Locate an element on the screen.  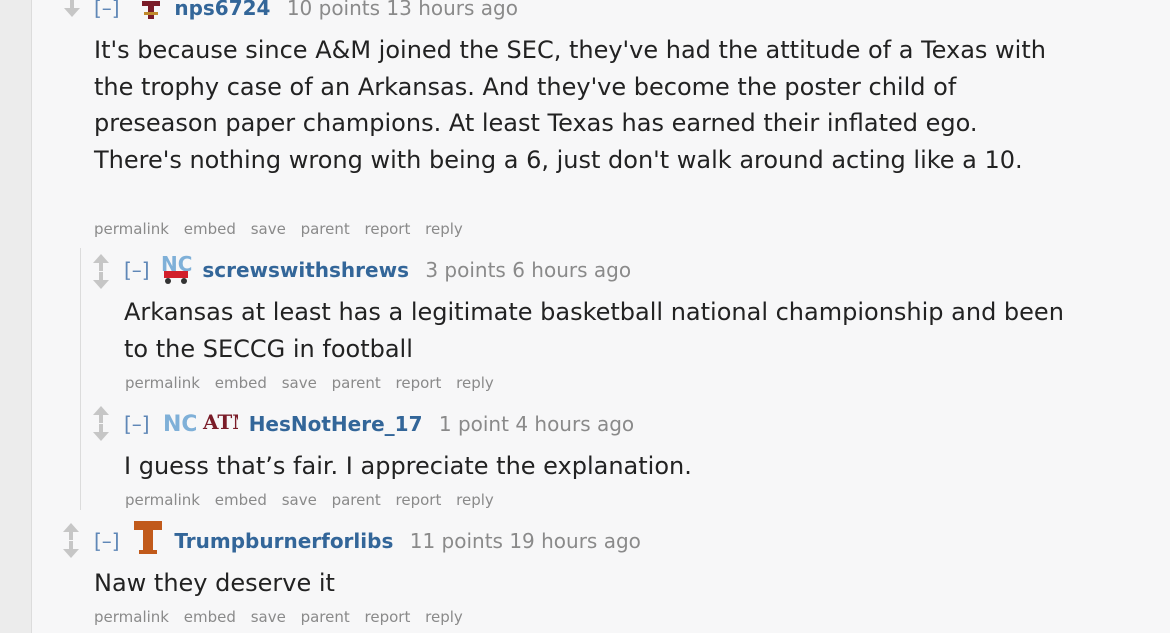
comment-time: 13 hours ago is located at coordinates (452, 10).